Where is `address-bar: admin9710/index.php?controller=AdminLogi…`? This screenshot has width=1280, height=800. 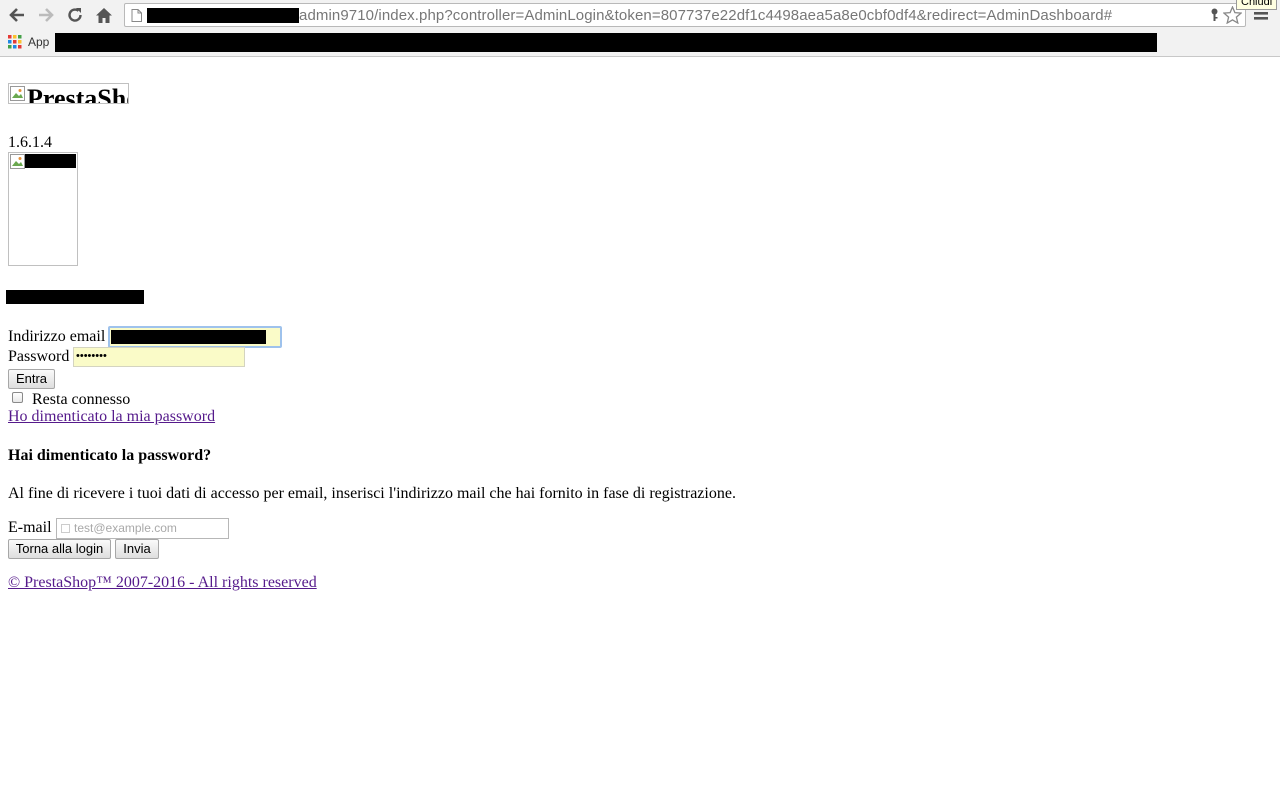 address-bar: admin9710/index.php?controller=AdminLogi… is located at coordinates (685, 15).